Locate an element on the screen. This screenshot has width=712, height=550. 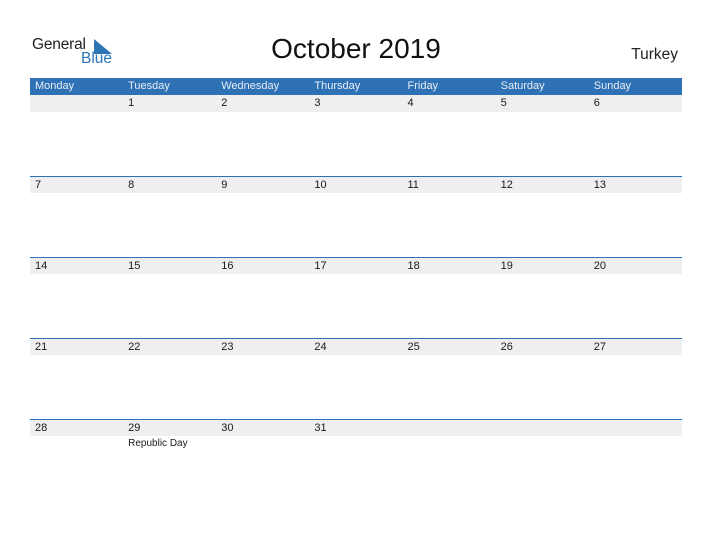
day-number: 12 is located at coordinates (506, 185).